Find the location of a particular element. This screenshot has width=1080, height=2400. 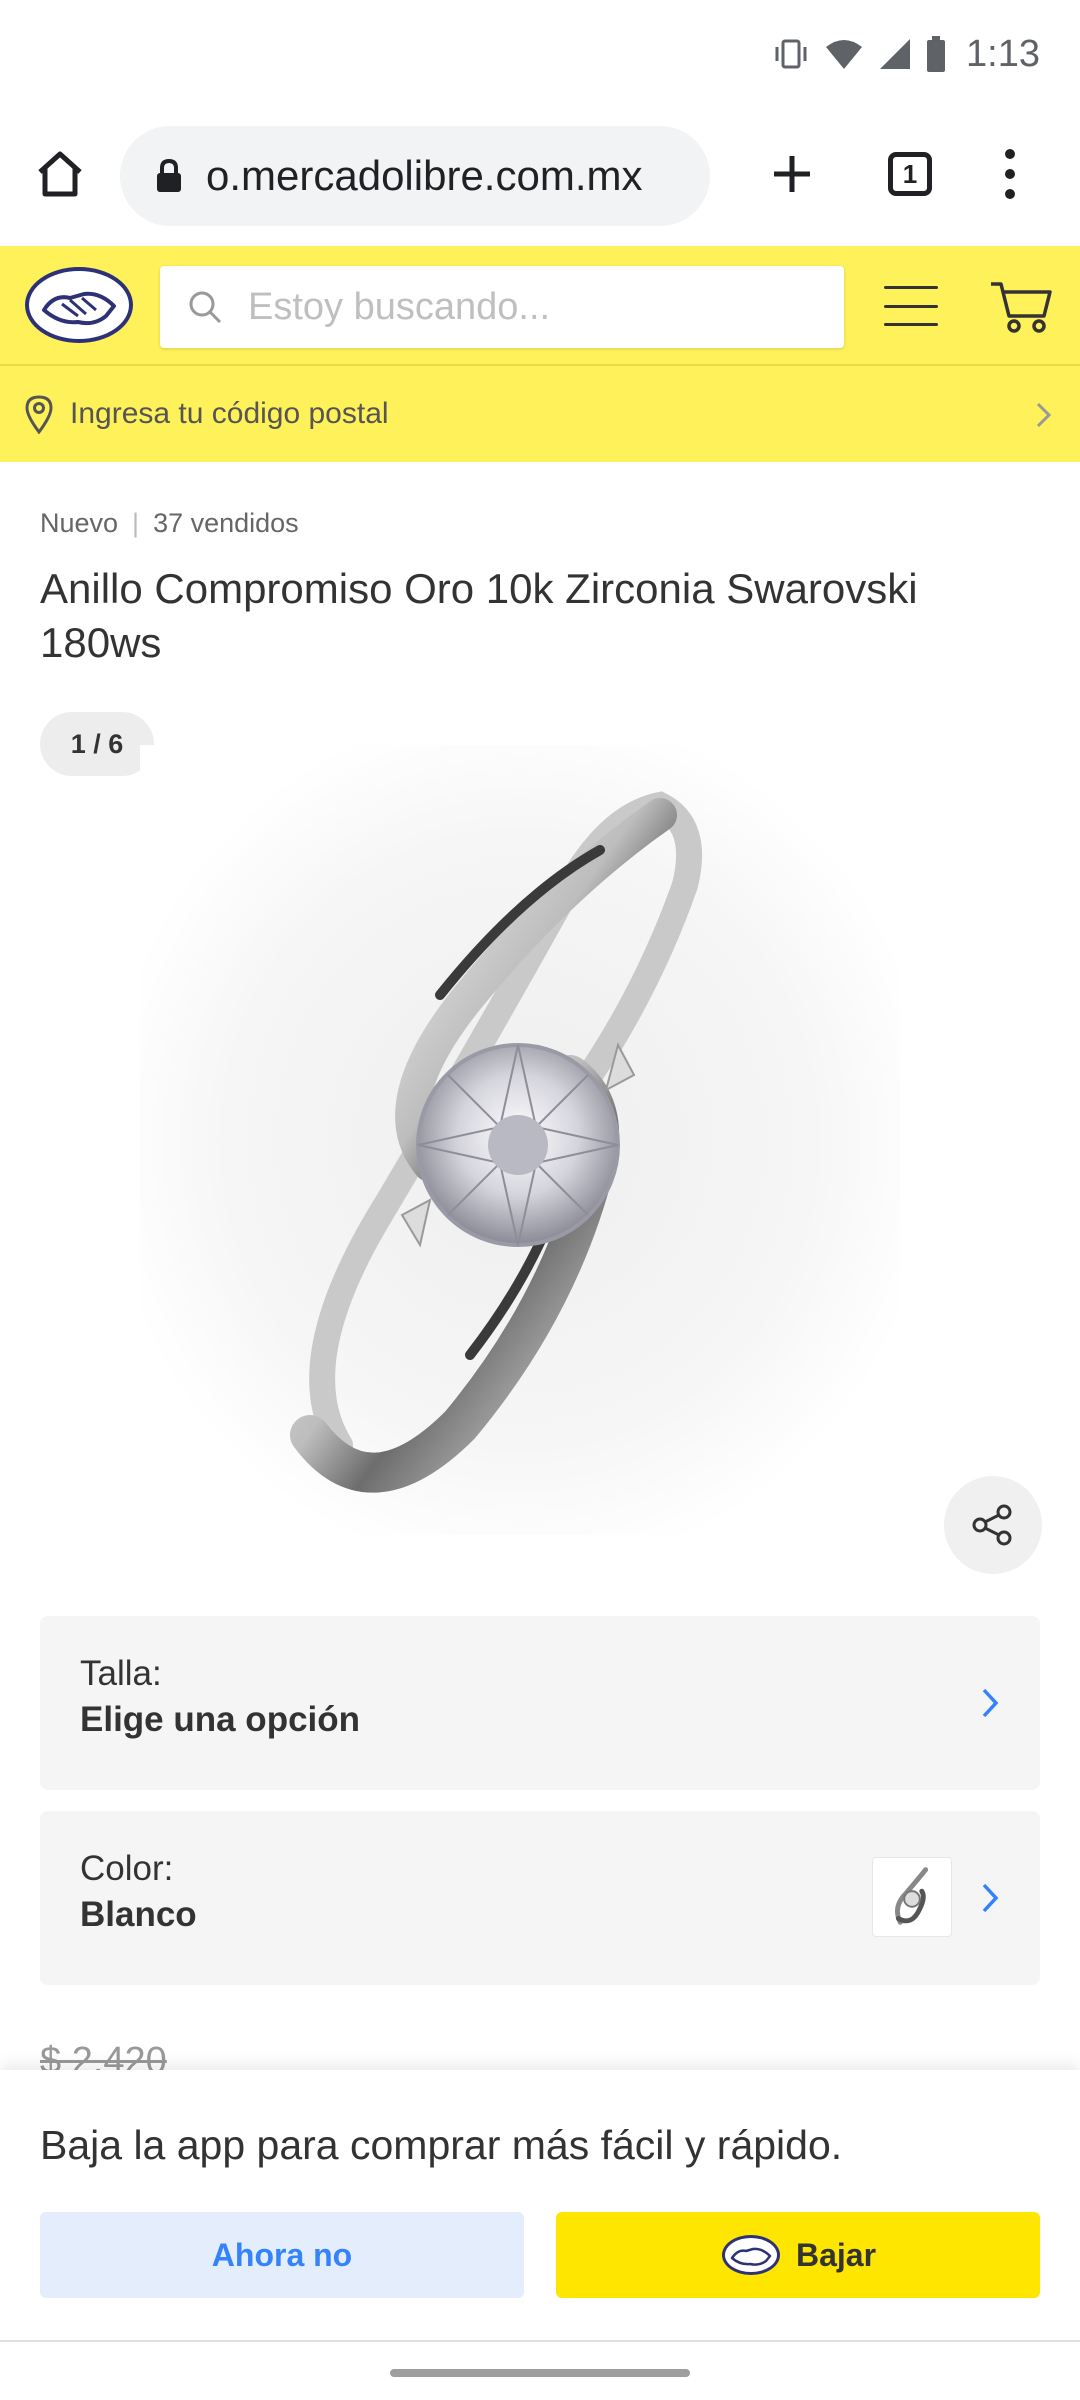

more-vert-icon is located at coordinates (1010, 154).